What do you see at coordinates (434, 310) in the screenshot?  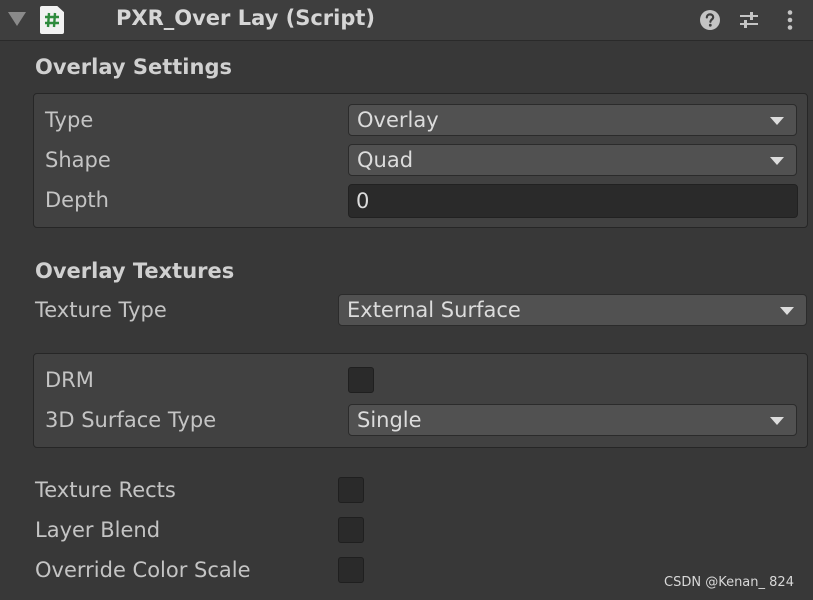 I see `texture-type-dropdown-value: External Surface` at bounding box center [434, 310].